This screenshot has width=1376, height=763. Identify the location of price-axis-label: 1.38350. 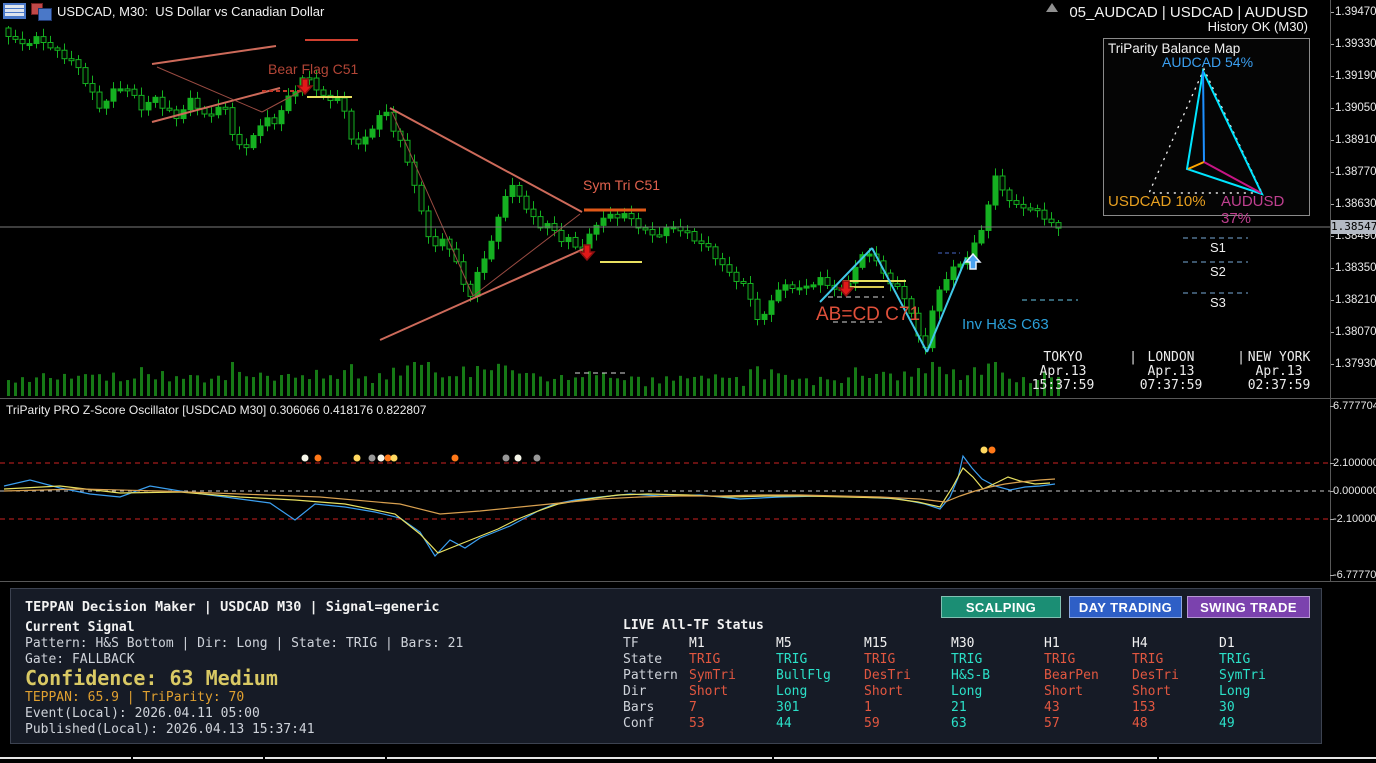
(1355, 268).